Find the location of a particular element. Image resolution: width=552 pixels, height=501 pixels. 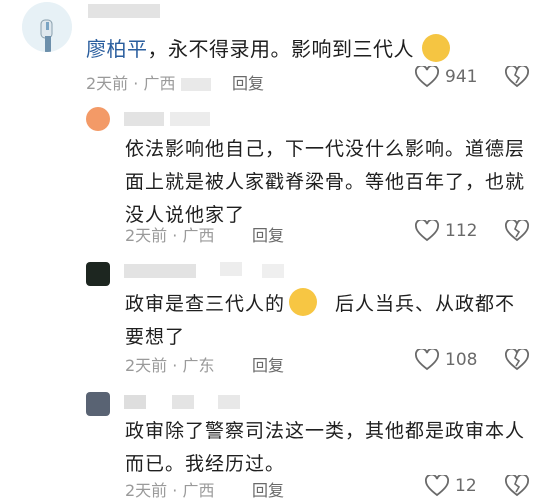

like-button: 108 is located at coordinates (446, 360).